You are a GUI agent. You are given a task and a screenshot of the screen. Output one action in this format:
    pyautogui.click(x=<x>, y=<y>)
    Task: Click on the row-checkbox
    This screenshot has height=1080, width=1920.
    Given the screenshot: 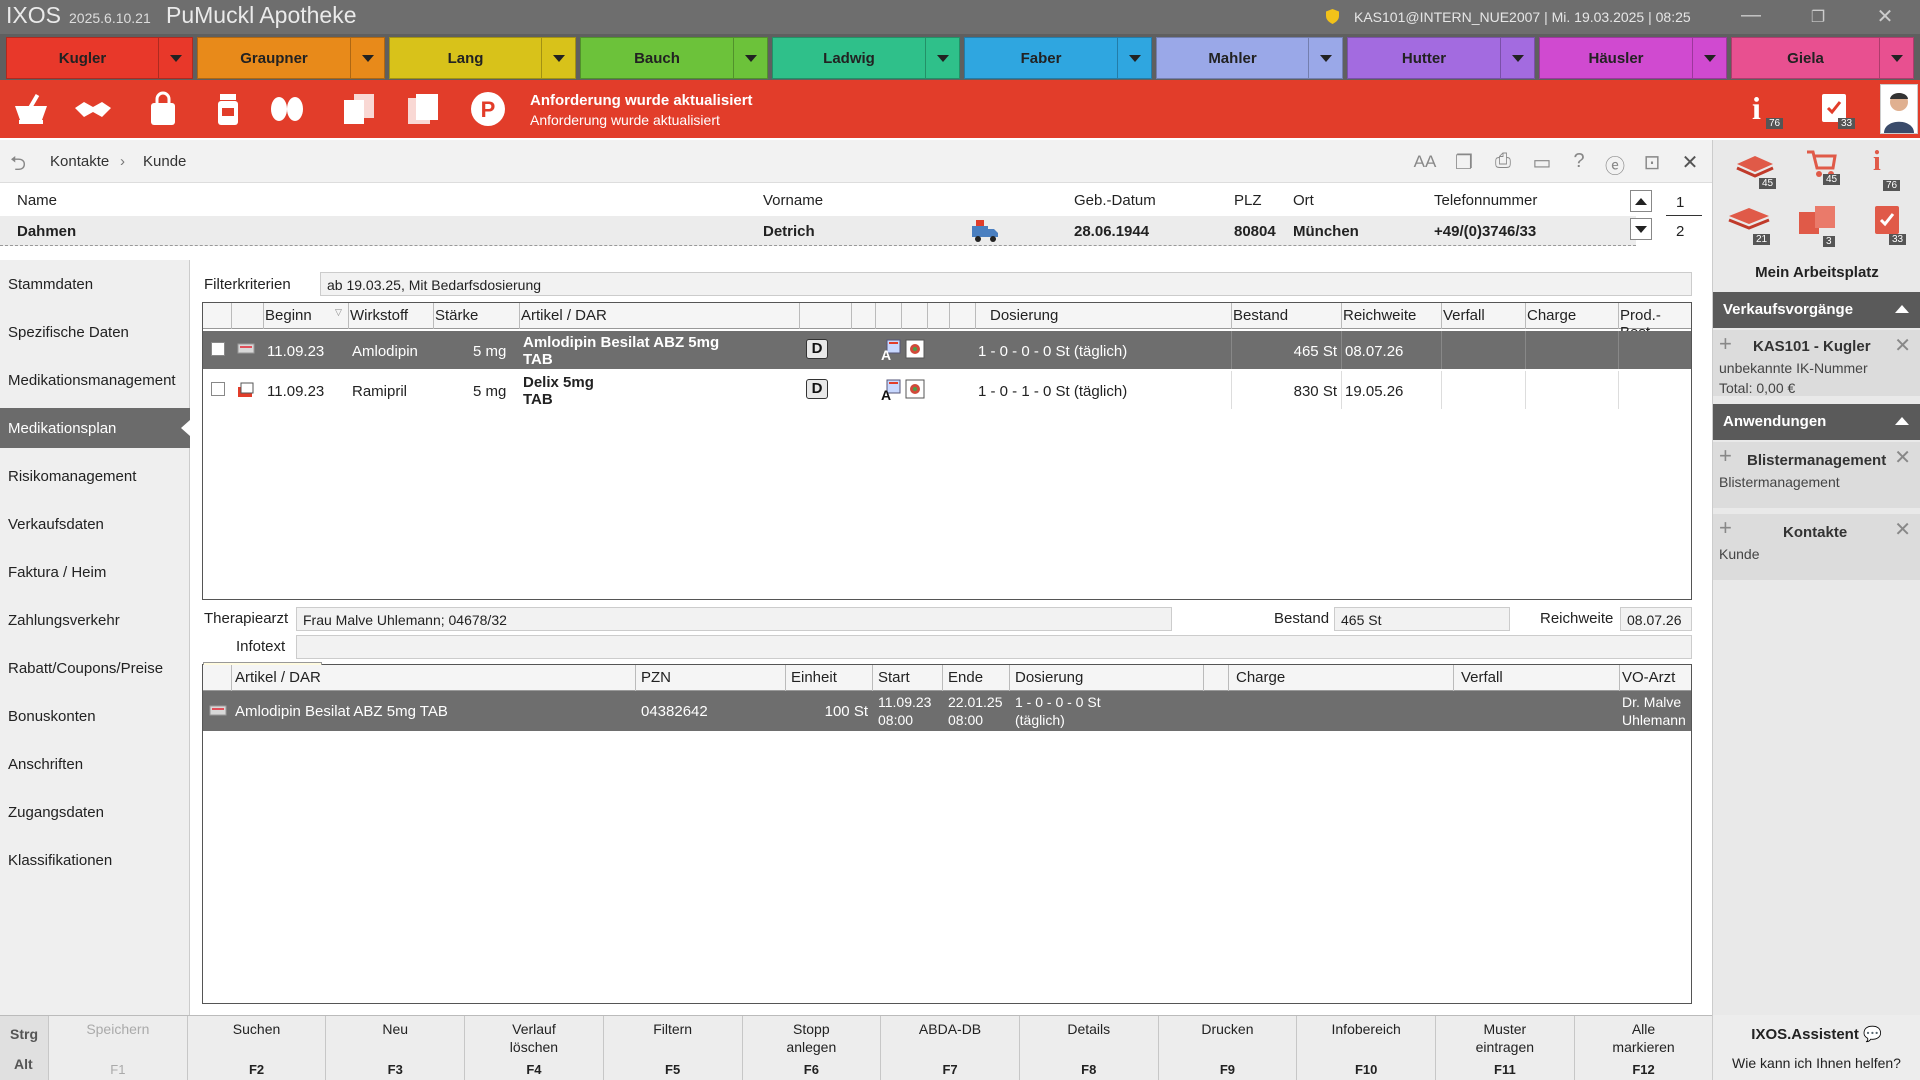 What is the action you would take?
    pyautogui.click(x=218, y=389)
    